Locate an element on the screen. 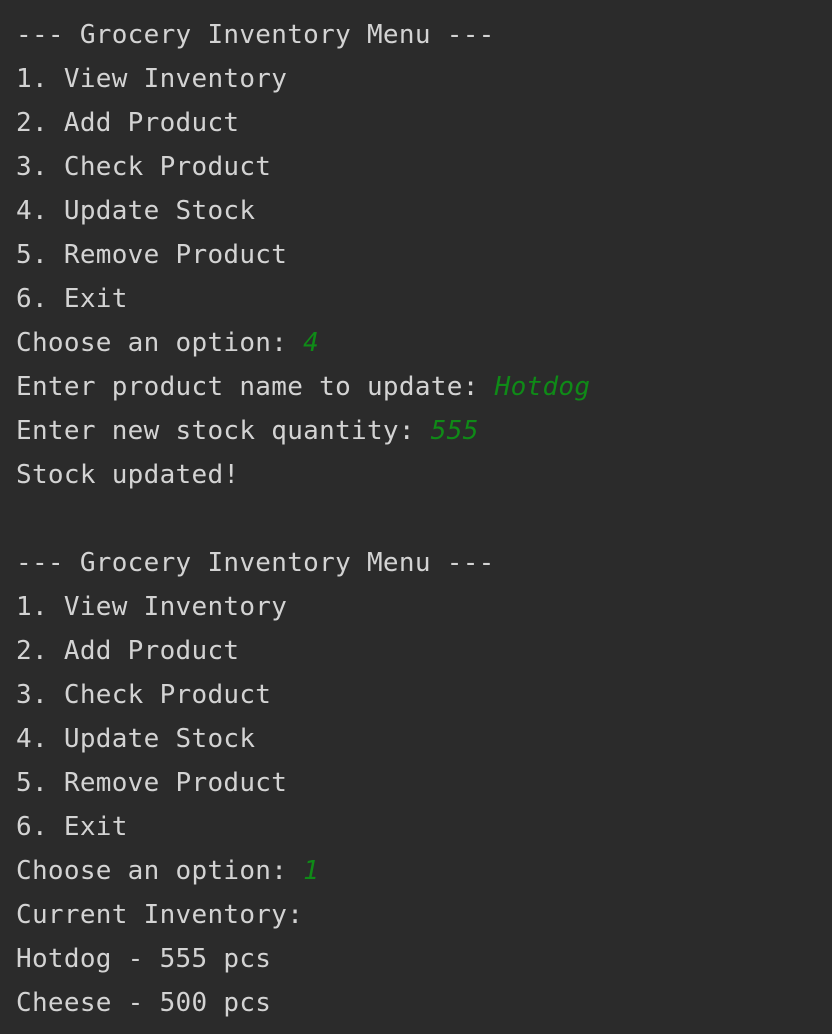 The image size is (832, 1034). user-input: 1 is located at coordinates (311, 871).